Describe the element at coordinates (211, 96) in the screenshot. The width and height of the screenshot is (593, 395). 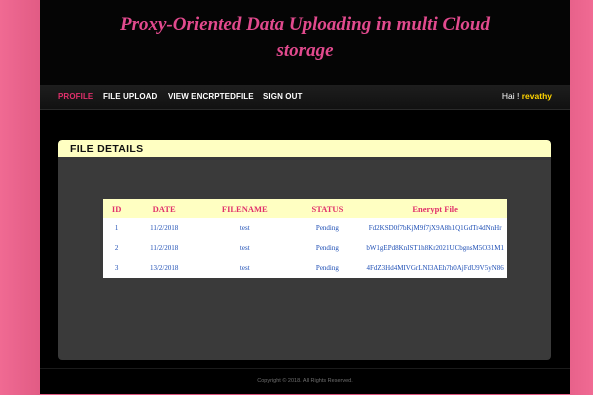
I see `nav-view-encrypted-file: VIEW ENCRPTEDFILE` at that location.